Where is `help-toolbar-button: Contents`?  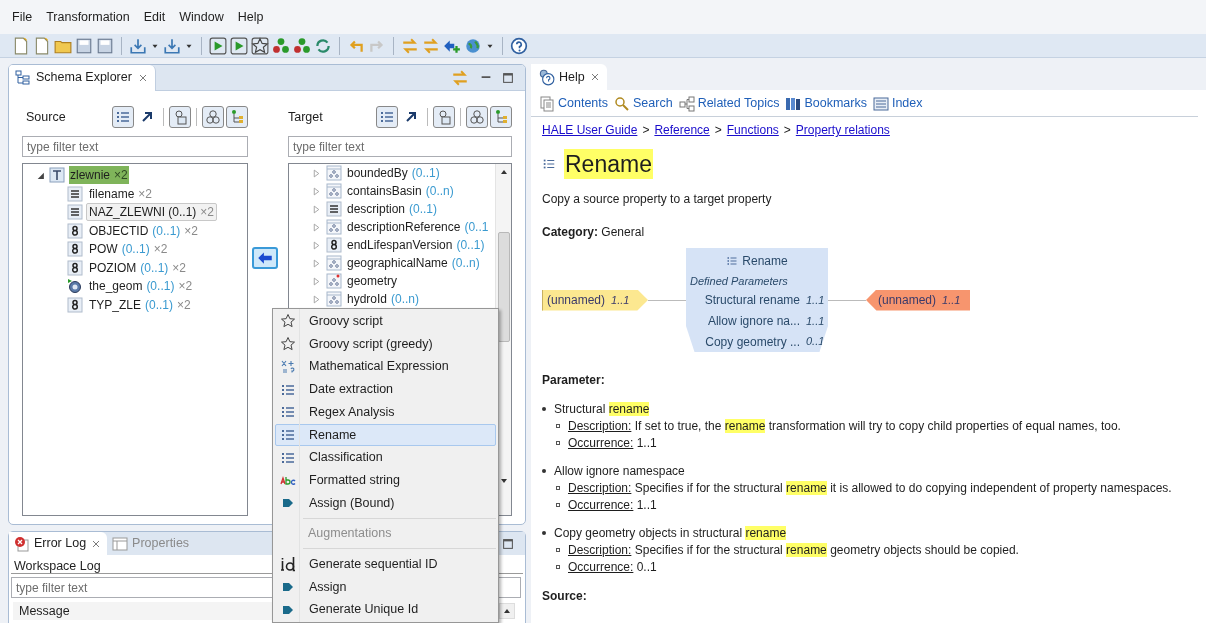
help-toolbar-button: Contents is located at coordinates (574, 103).